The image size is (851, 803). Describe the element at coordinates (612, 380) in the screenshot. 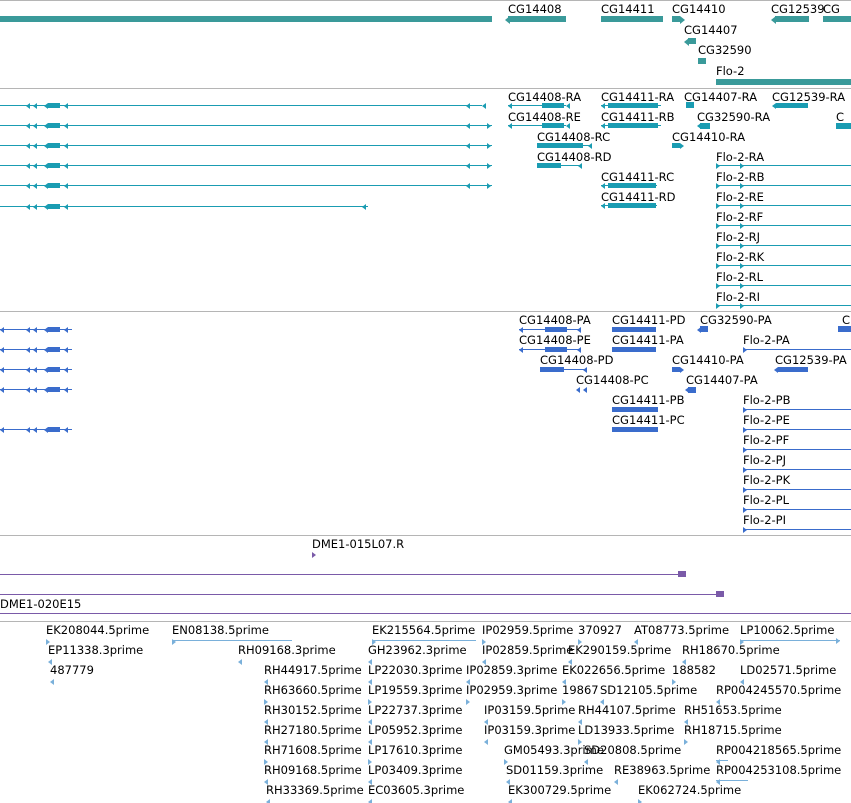

I see `protein-label: CG14408-PC` at that location.